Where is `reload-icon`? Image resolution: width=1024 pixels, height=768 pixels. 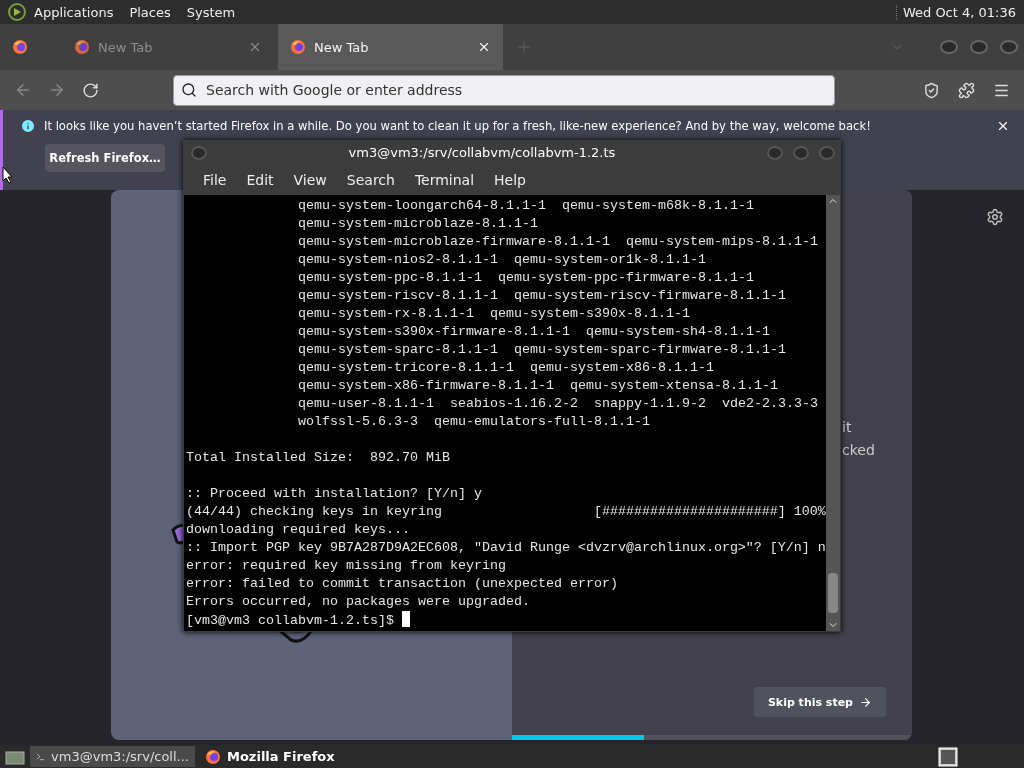 reload-icon is located at coordinates (90, 90).